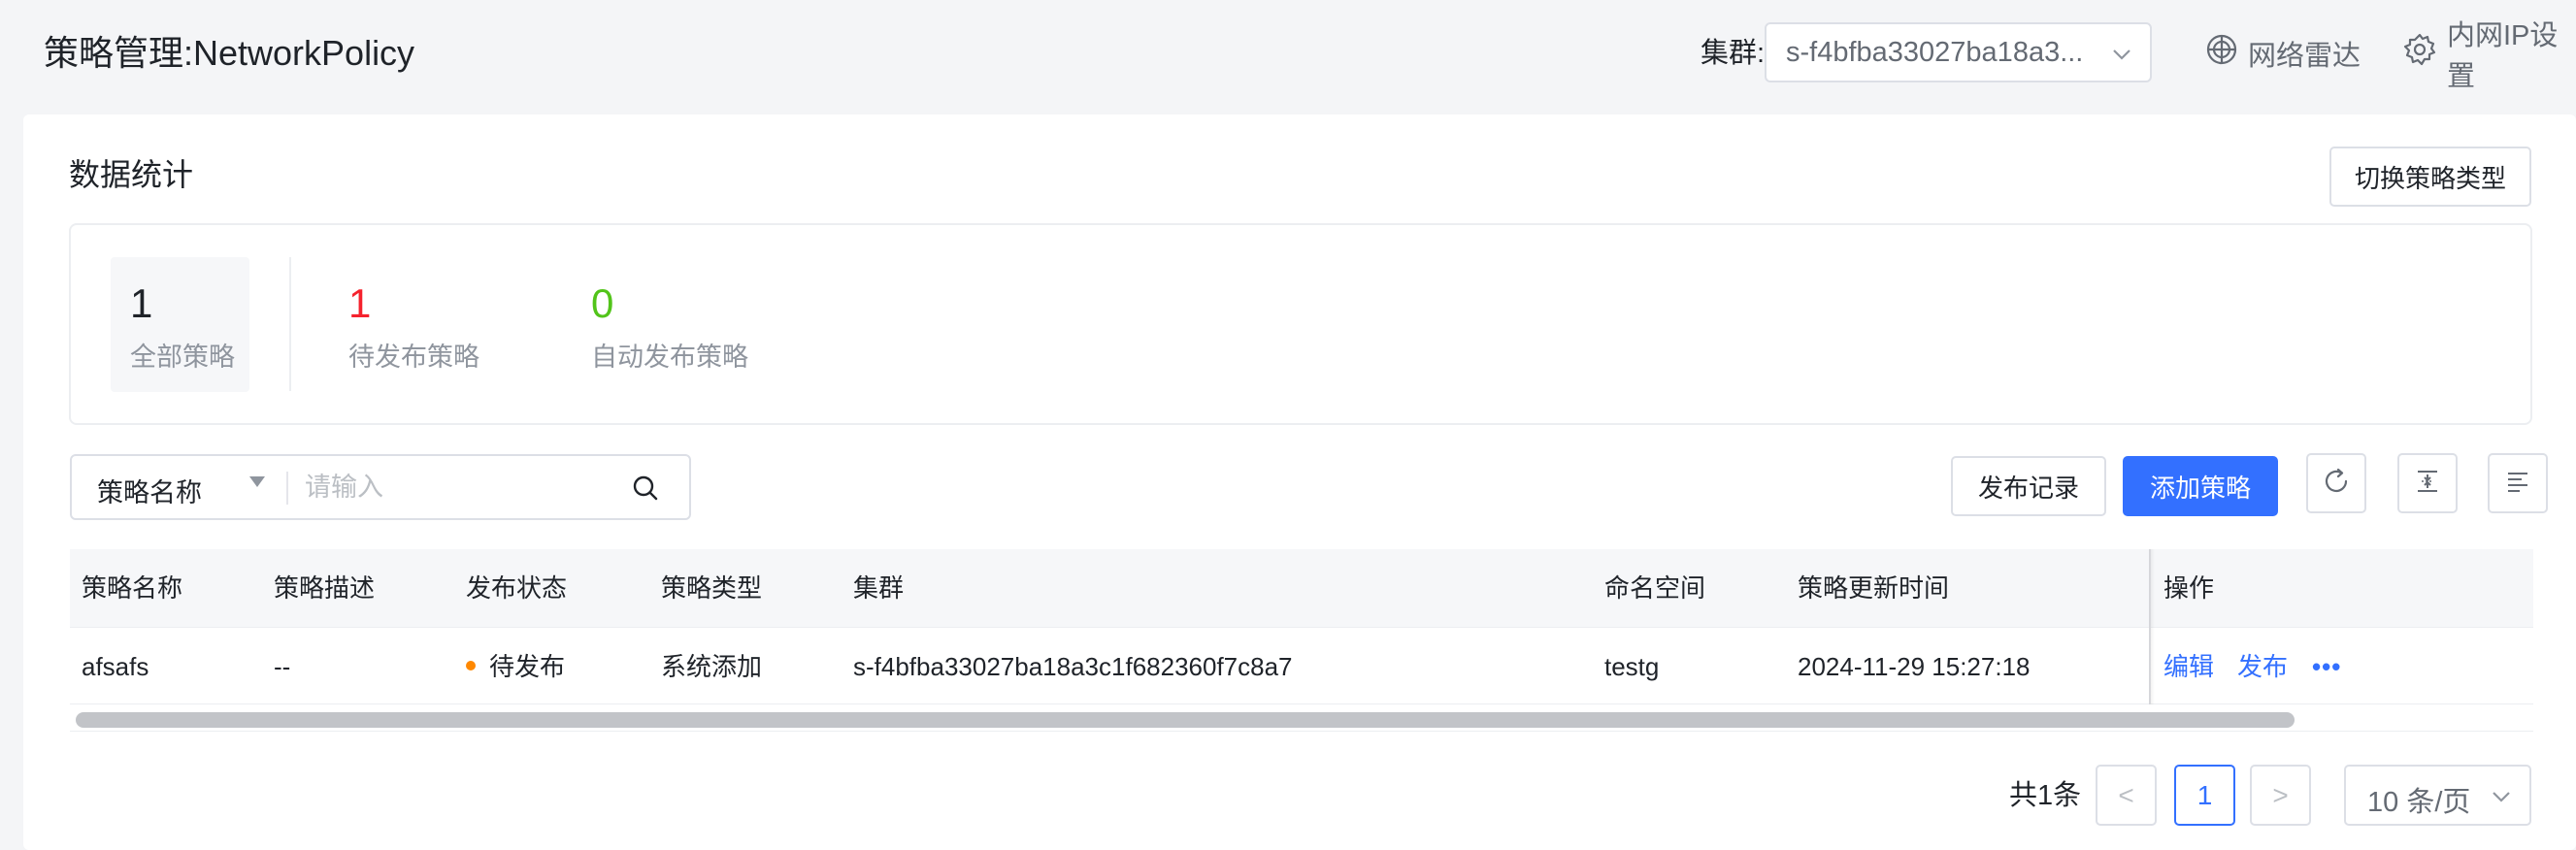  What do you see at coordinates (287, 488) in the screenshot?
I see `search-divider` at bounding box center [287, 488].